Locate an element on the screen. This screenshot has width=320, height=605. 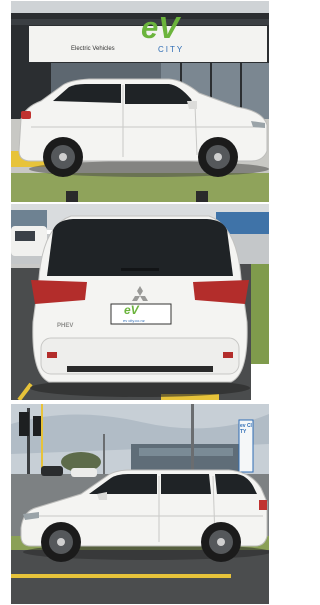
ev-logo-letters: eV is located at coordinates (160, 27).